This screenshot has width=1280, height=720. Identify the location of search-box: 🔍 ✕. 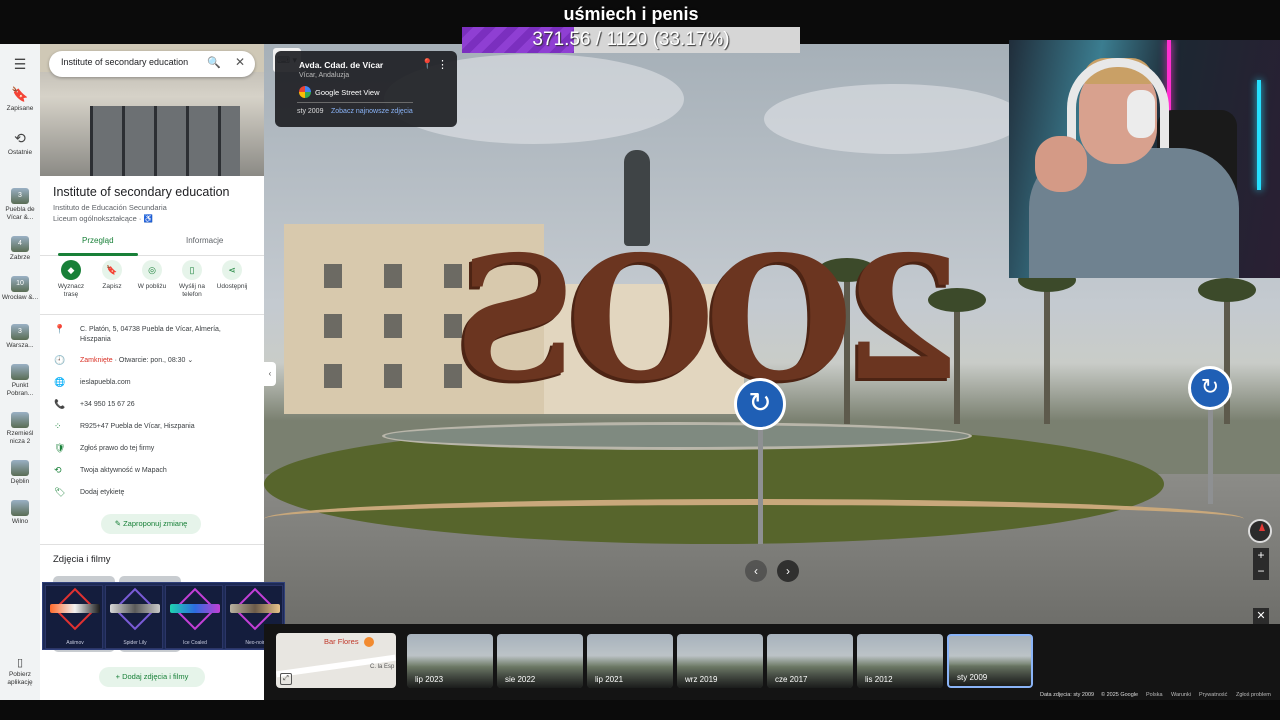
(152, 64).